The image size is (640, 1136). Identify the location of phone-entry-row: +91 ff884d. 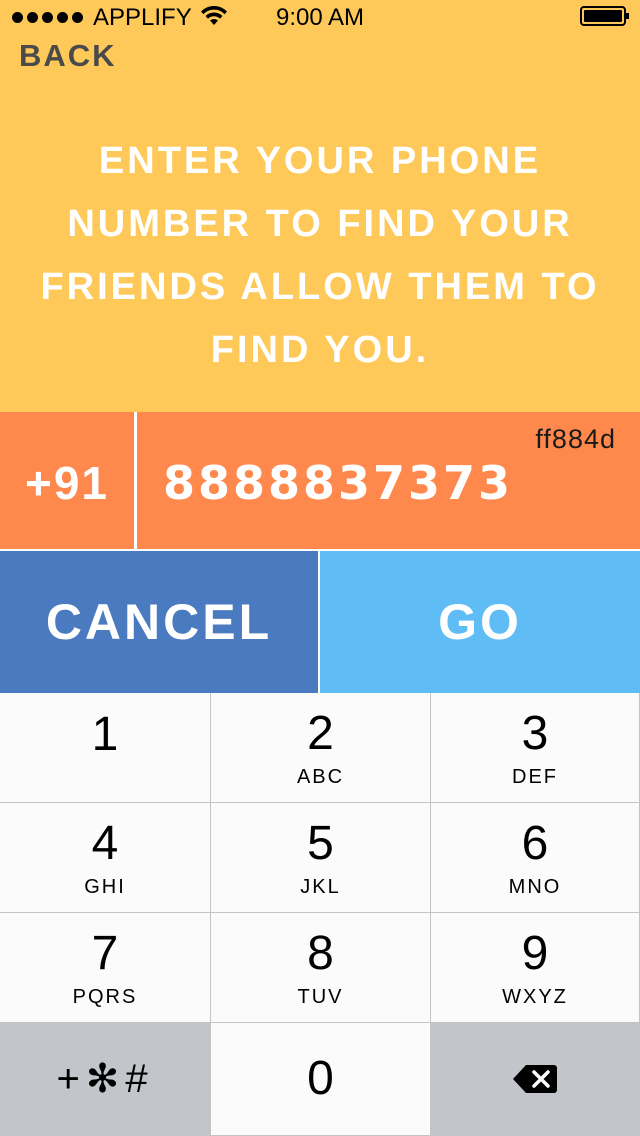
(320, 481).